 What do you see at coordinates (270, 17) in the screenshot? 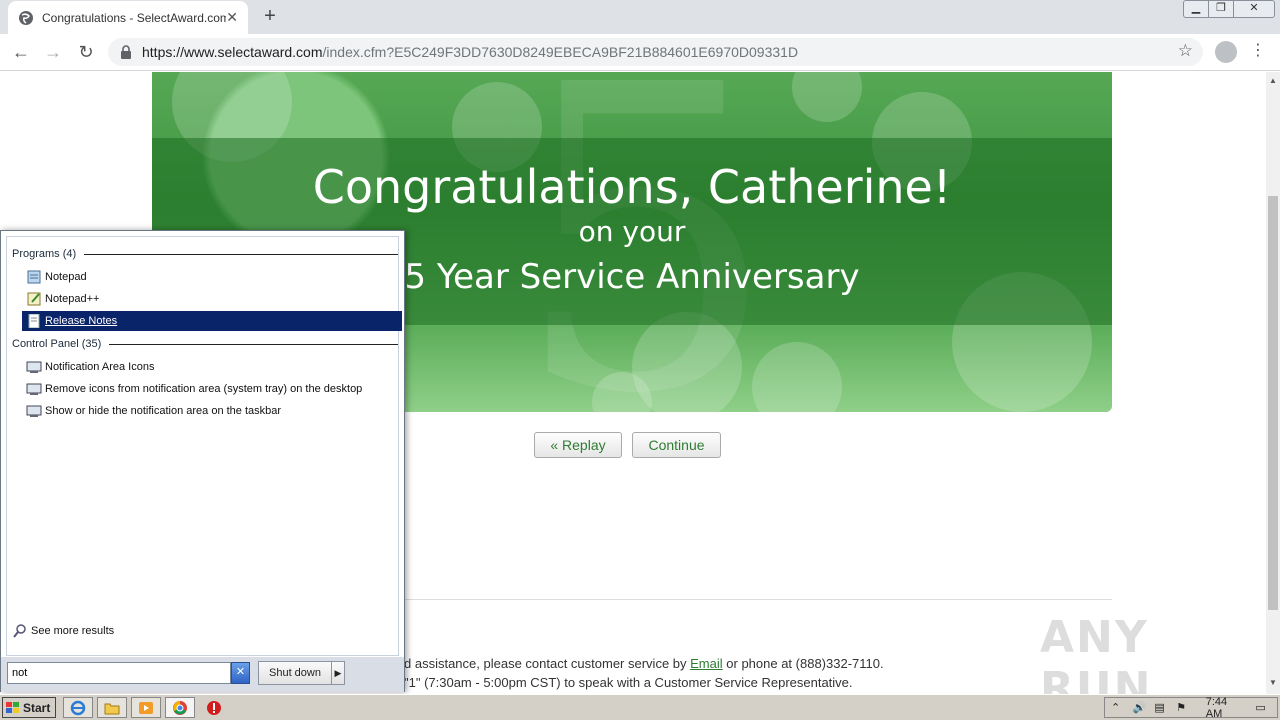
I see `new-tab-icon: +` at bounding box center [270, 17].